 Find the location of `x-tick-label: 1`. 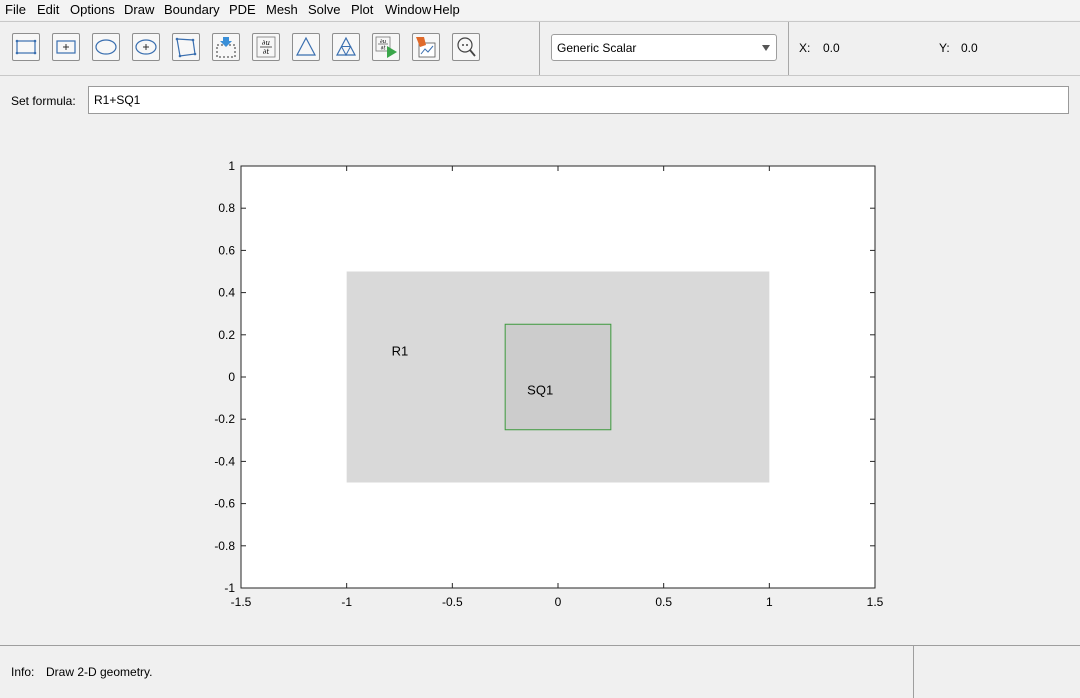

x-tick-label: 1 is located at coordinates (769, 602).